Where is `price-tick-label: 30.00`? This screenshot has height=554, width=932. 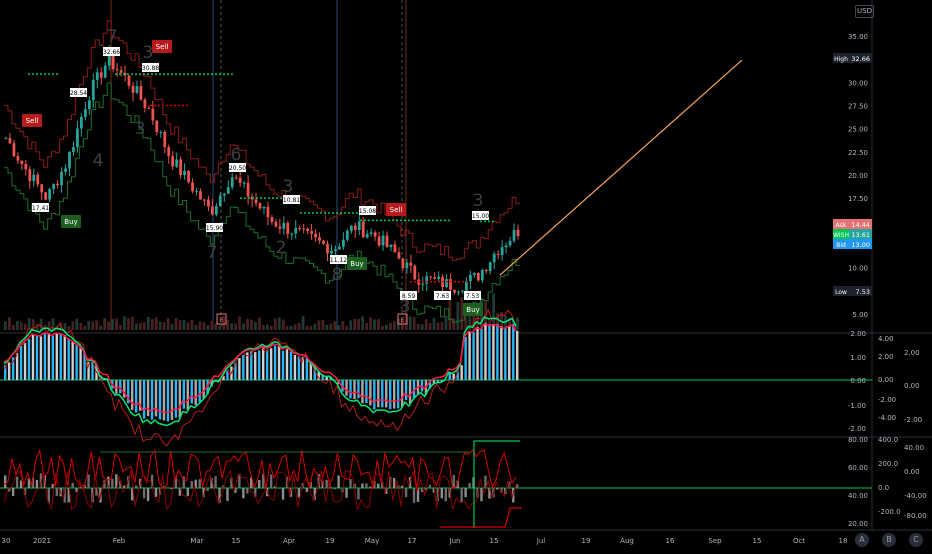 price-tick-label: 30.00 is located at coordinates (858, 83).